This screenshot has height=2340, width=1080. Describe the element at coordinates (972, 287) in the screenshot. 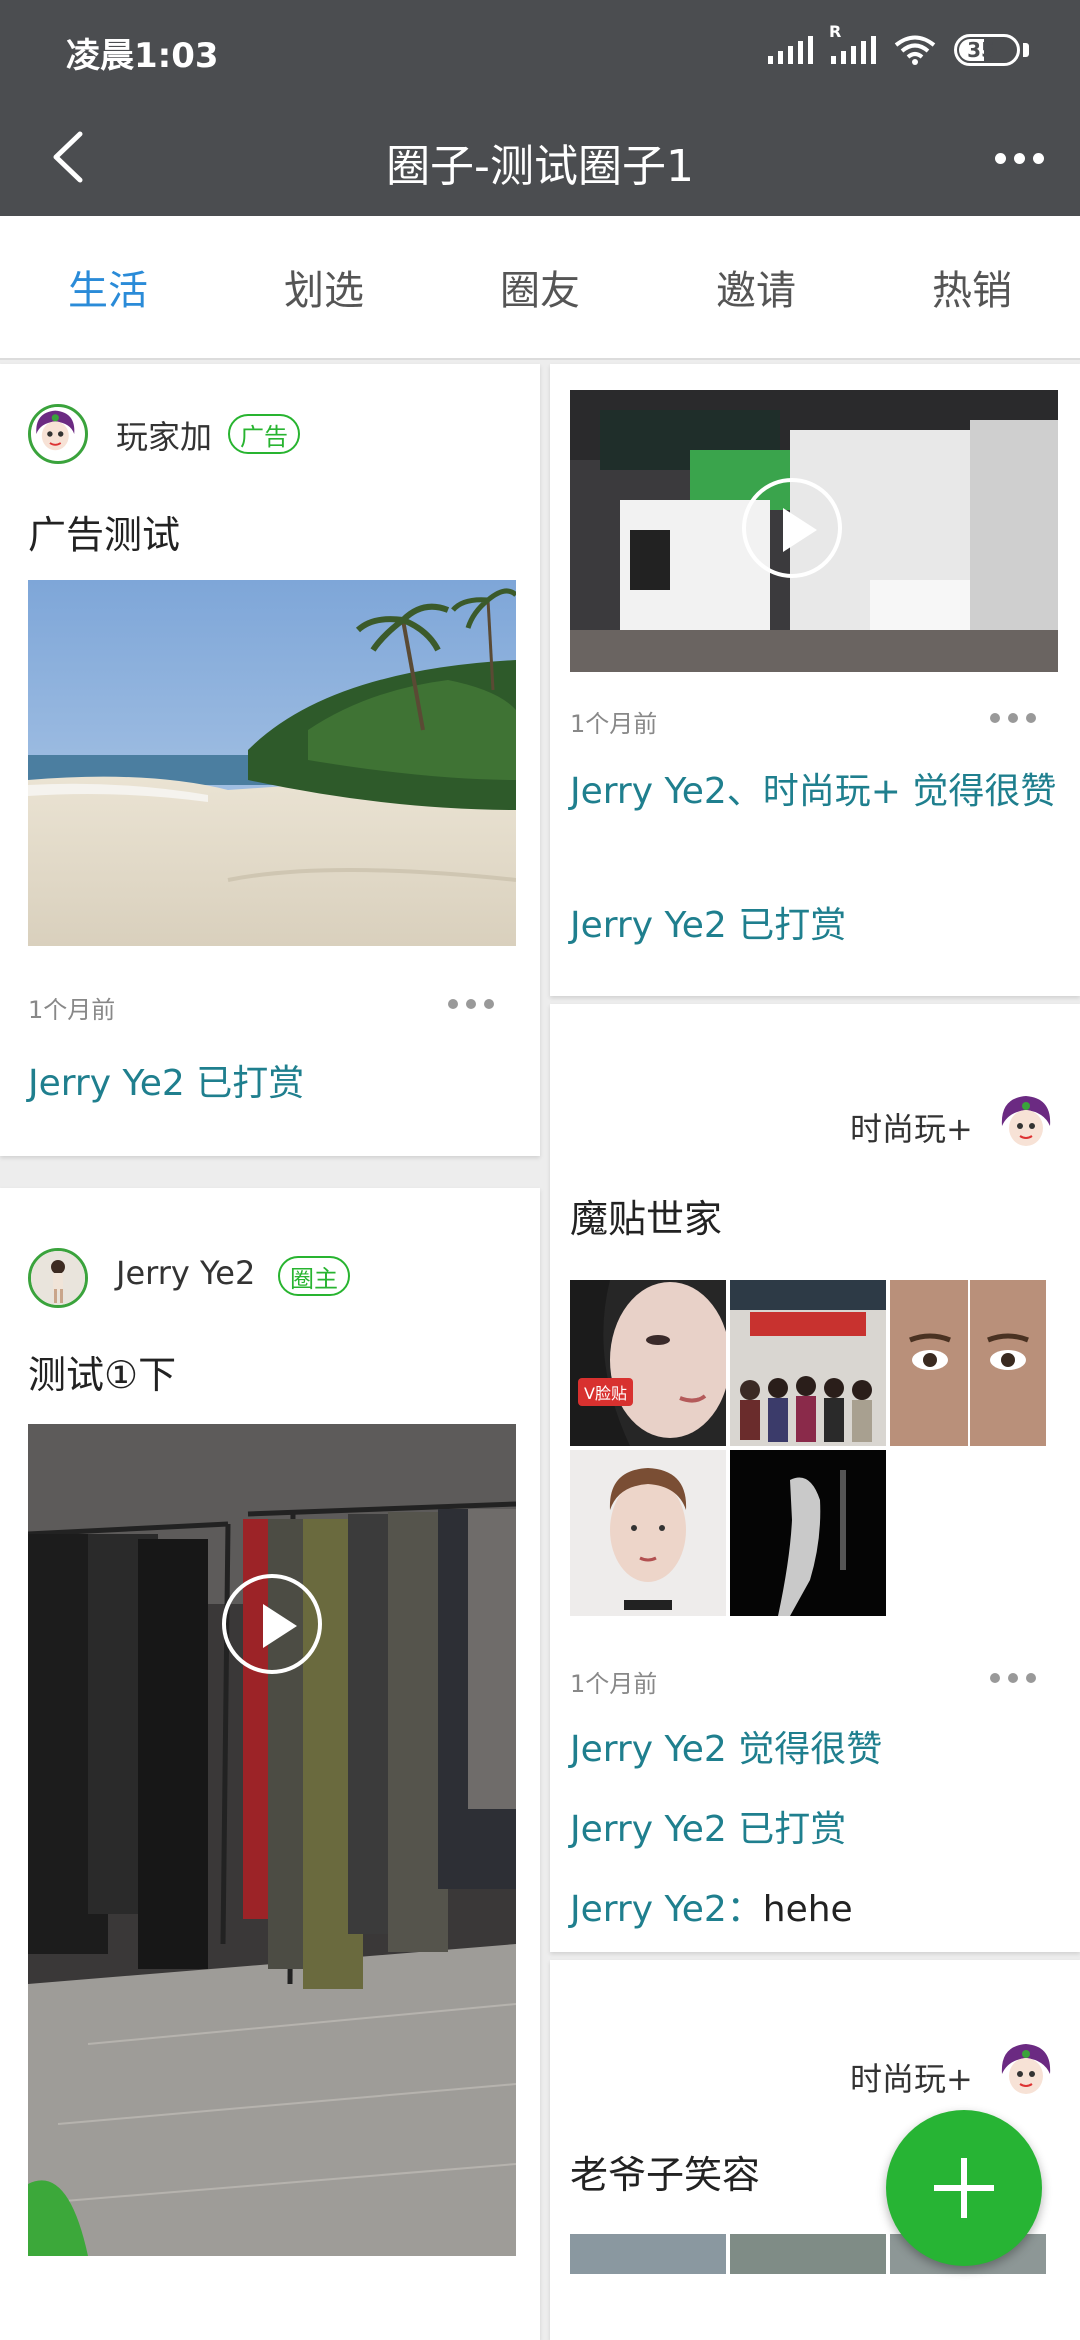

I see `tab-hot-sale: 热销` at that location.